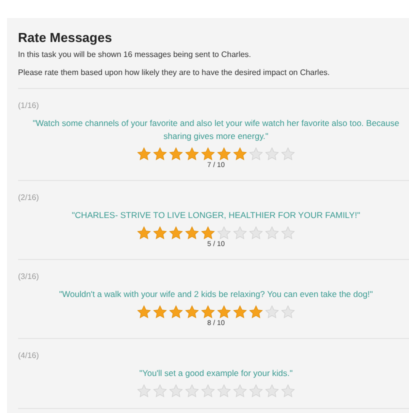  Describe the element at coordinates (28, 197) in the screenshot. I see `message-counter: (2/16)` at that location.